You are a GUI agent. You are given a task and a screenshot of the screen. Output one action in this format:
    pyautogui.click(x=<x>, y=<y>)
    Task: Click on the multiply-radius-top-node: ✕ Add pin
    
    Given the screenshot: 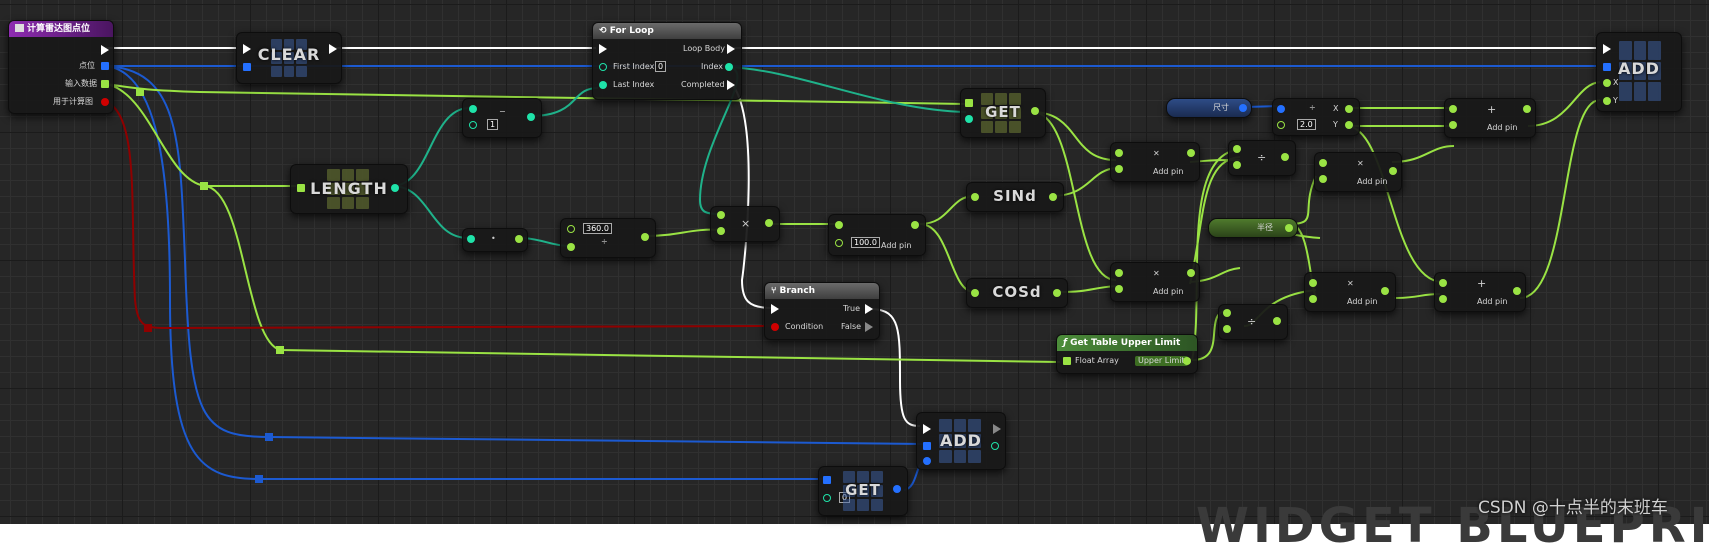 What is the action you would take?
    pyautogui.click(x=1358, y=172)
    